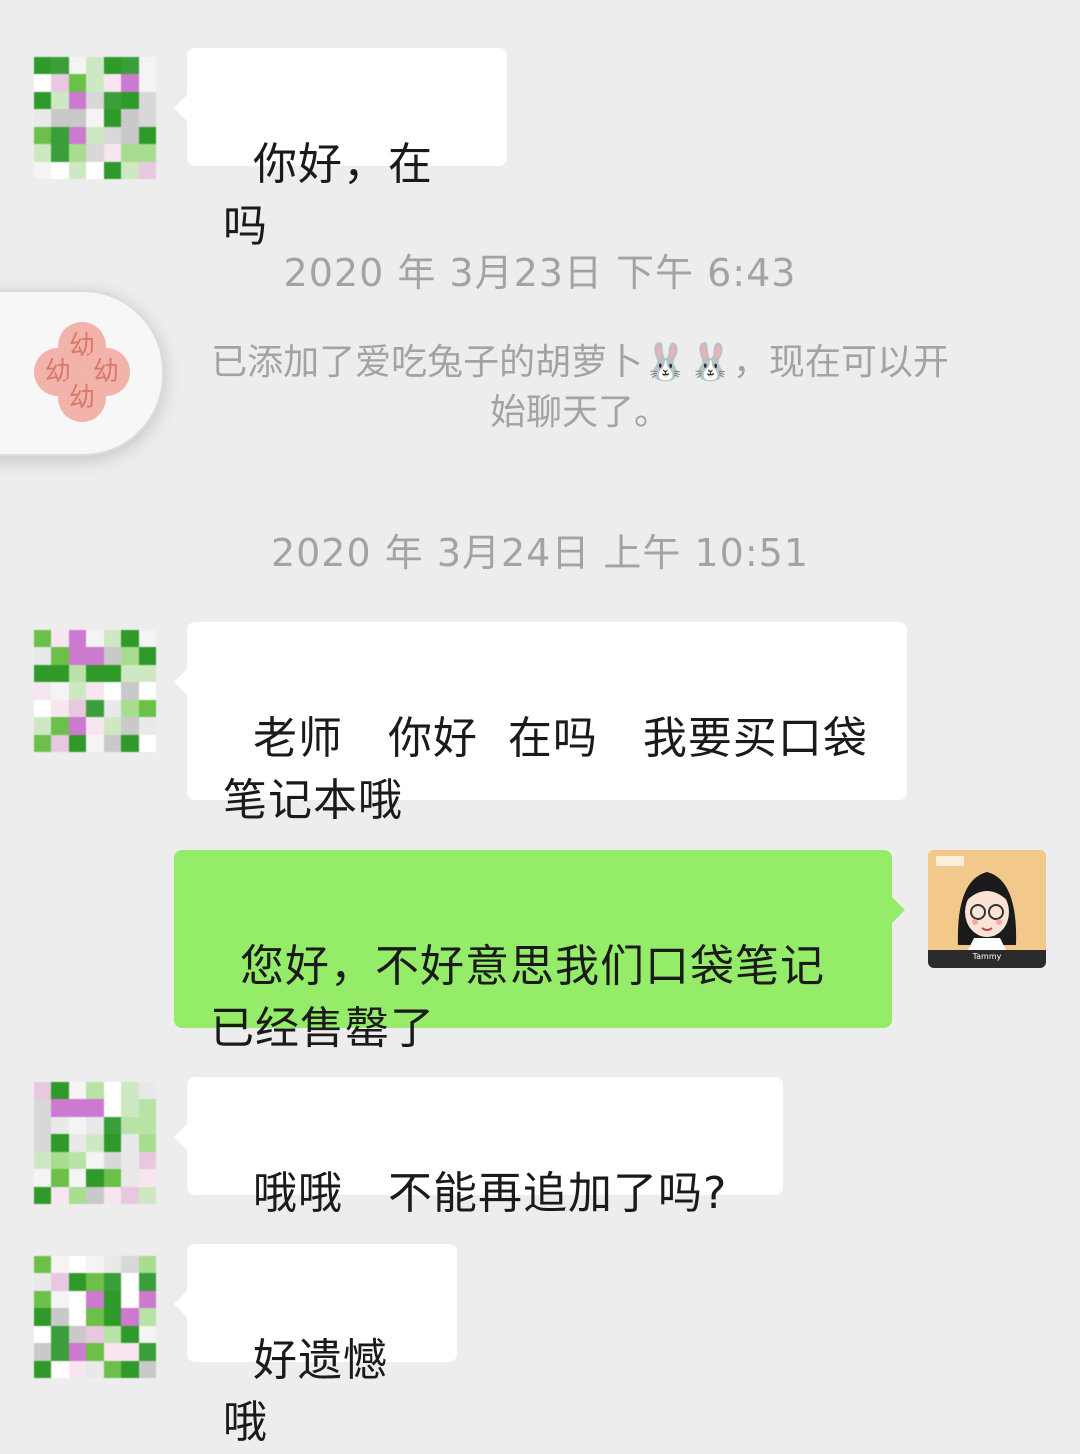 The width and height of the screenshot is (1080, 1454). Describe the element at coordinates (540, 553) in the screenshot. I see `message-timestamp: 2020 年 3月24日 上午 10:51` at that location.